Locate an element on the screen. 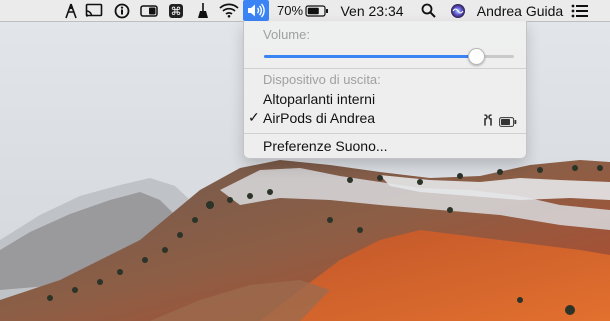  user-name: Andrea Guida is located at coordinates (520, 10).